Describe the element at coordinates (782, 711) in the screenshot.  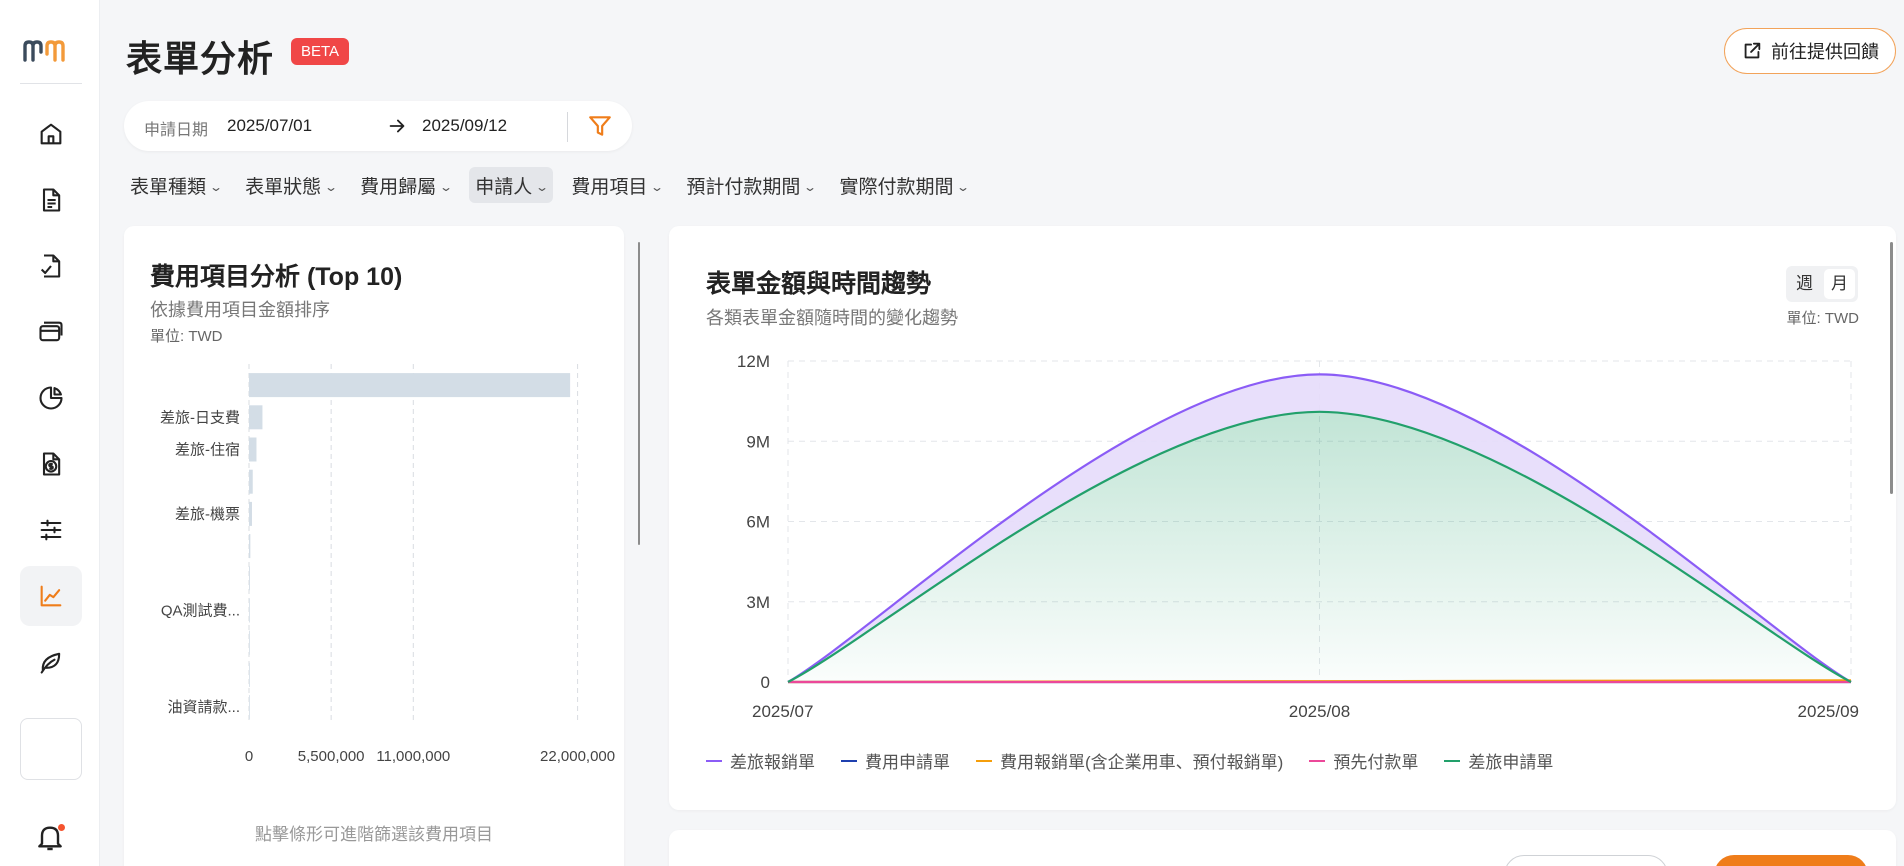
I see `x-tick-label: 2025/07` at that location.